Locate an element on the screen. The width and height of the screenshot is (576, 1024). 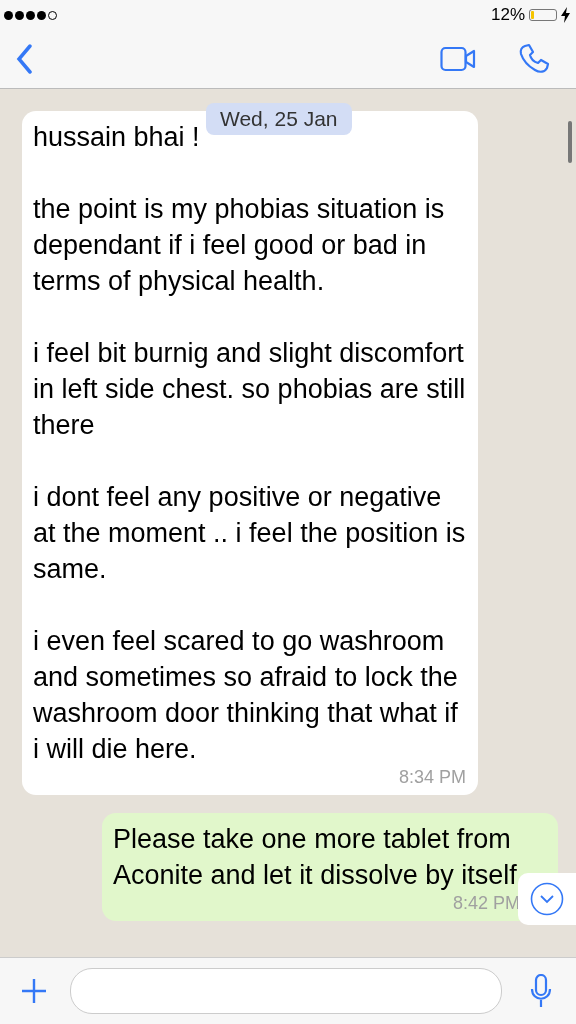
scroll-down-button is located at coordinates (547, 899).